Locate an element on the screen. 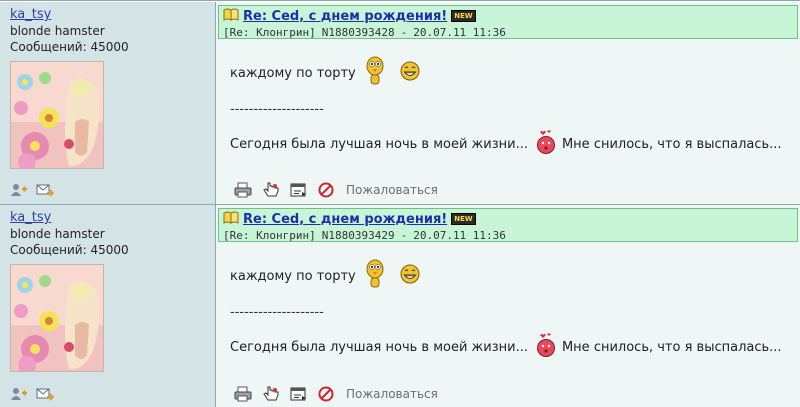 The image size is (800, 407). post-id: N1880393428 is located at coordinates (358, 32).